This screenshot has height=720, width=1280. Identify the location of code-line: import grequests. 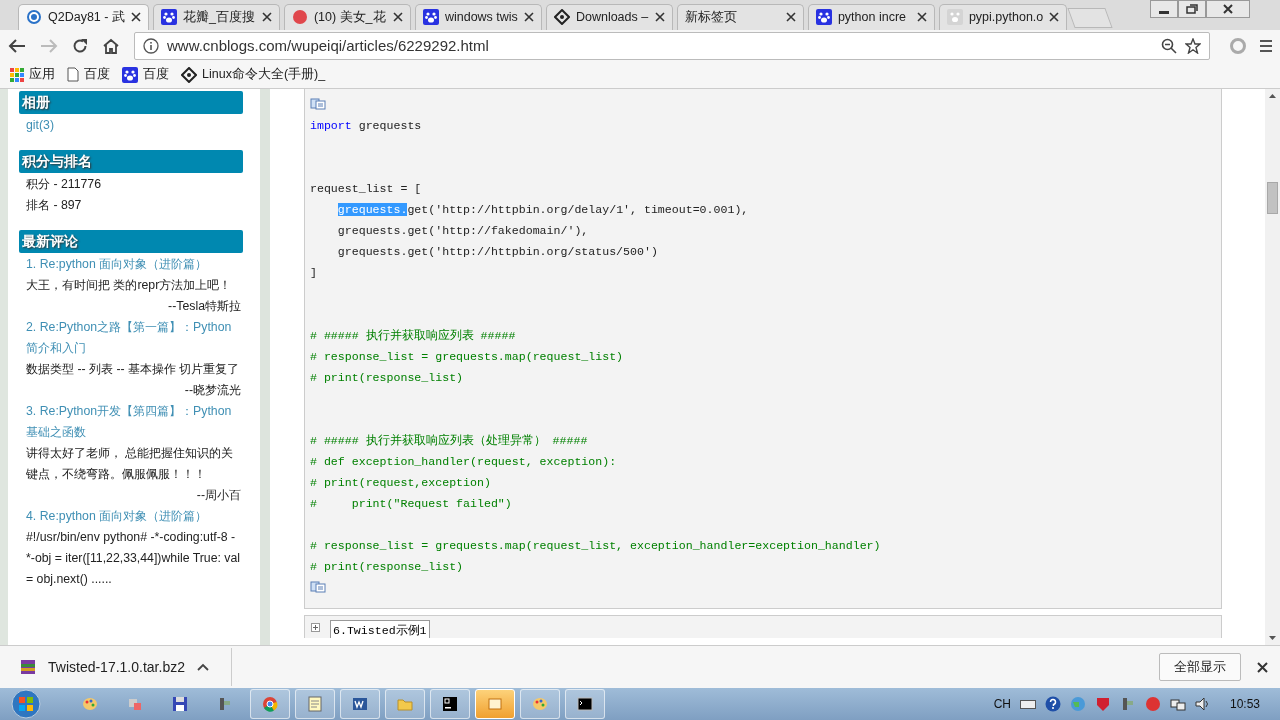
(366, 125).